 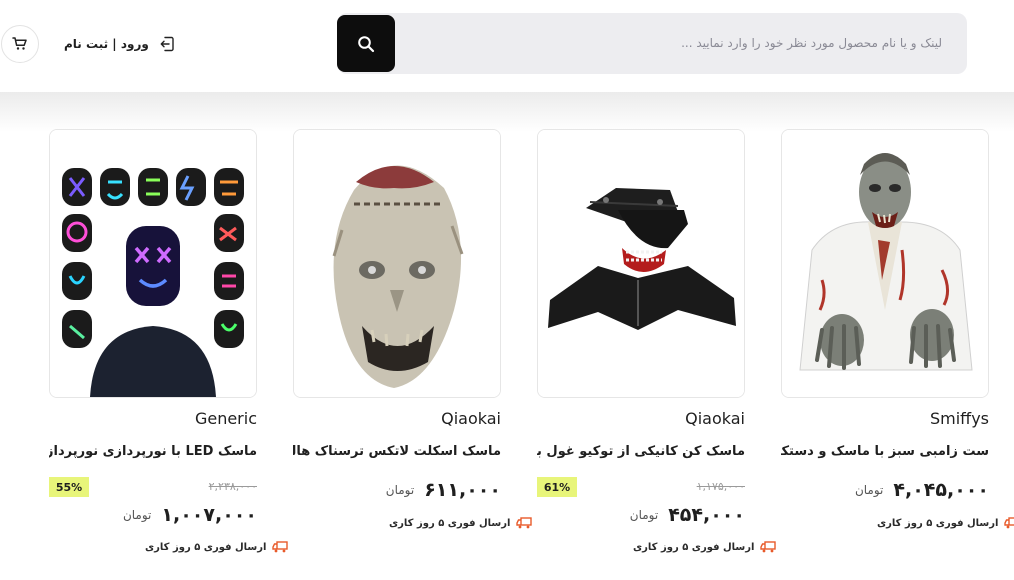 I want to click on login-label: ورود | ثبت نام, so click(x=106, y=44).